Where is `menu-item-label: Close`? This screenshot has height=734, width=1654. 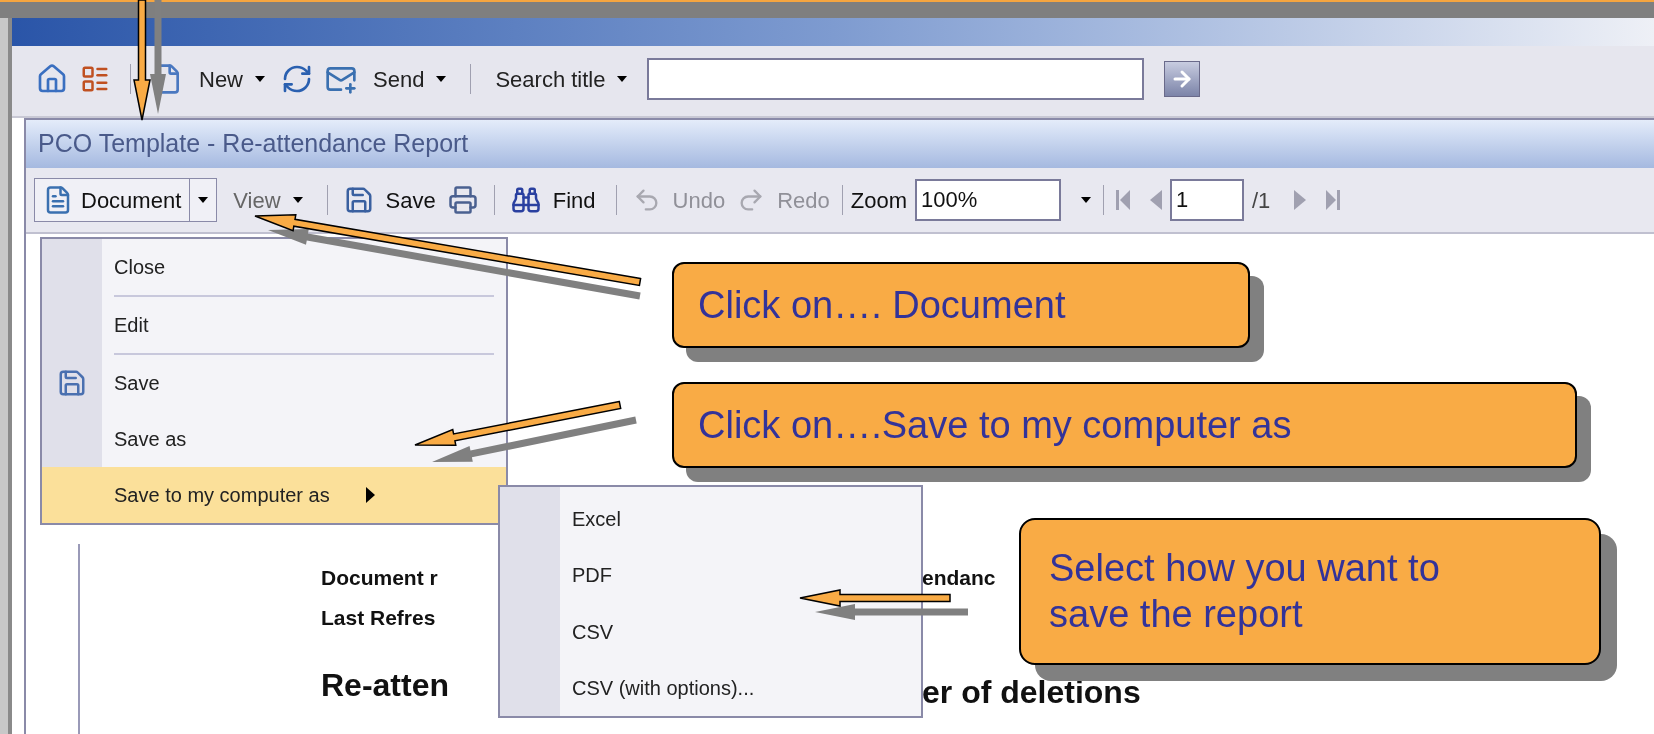 menu-item-label: Close is located at coordinates (139, 267).